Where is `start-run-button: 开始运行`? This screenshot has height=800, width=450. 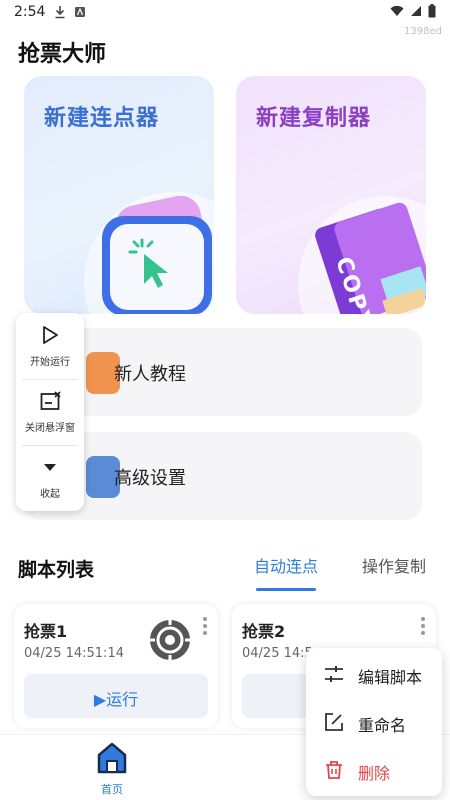 start-run-button: 开始运行 is located at coordinates (50, 346).